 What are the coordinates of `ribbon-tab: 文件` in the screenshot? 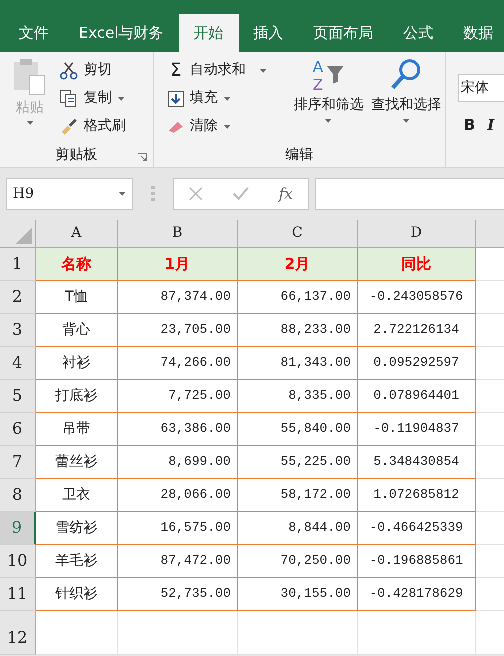 It's located at (34, 33).